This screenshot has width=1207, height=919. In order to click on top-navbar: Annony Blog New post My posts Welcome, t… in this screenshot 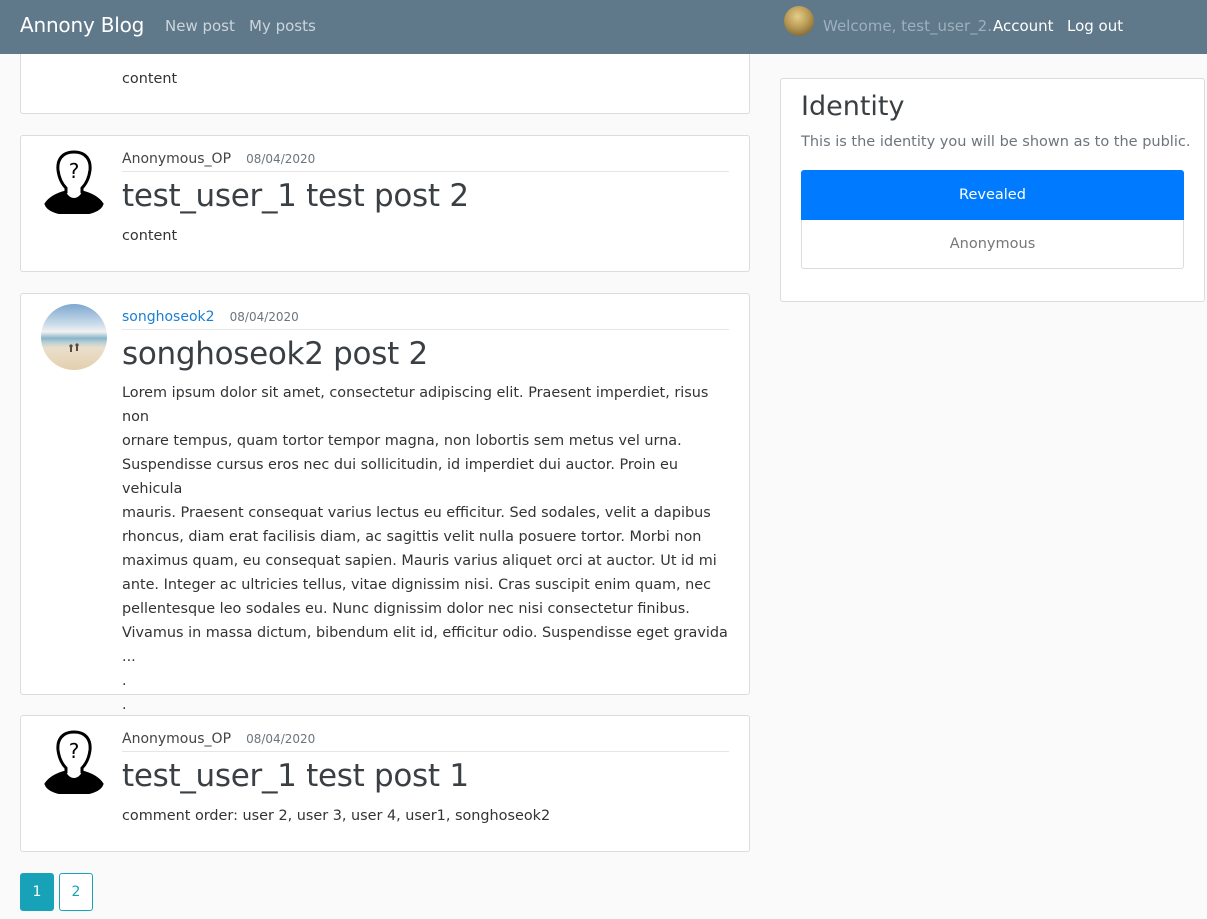, I will do `click(603, 27)`.